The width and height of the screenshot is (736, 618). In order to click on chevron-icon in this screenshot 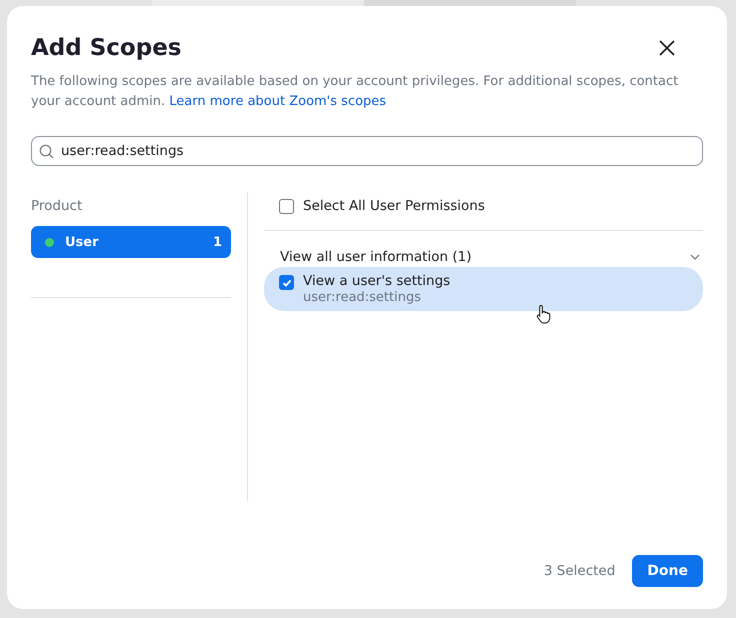, I will do `click(695, 257)`.